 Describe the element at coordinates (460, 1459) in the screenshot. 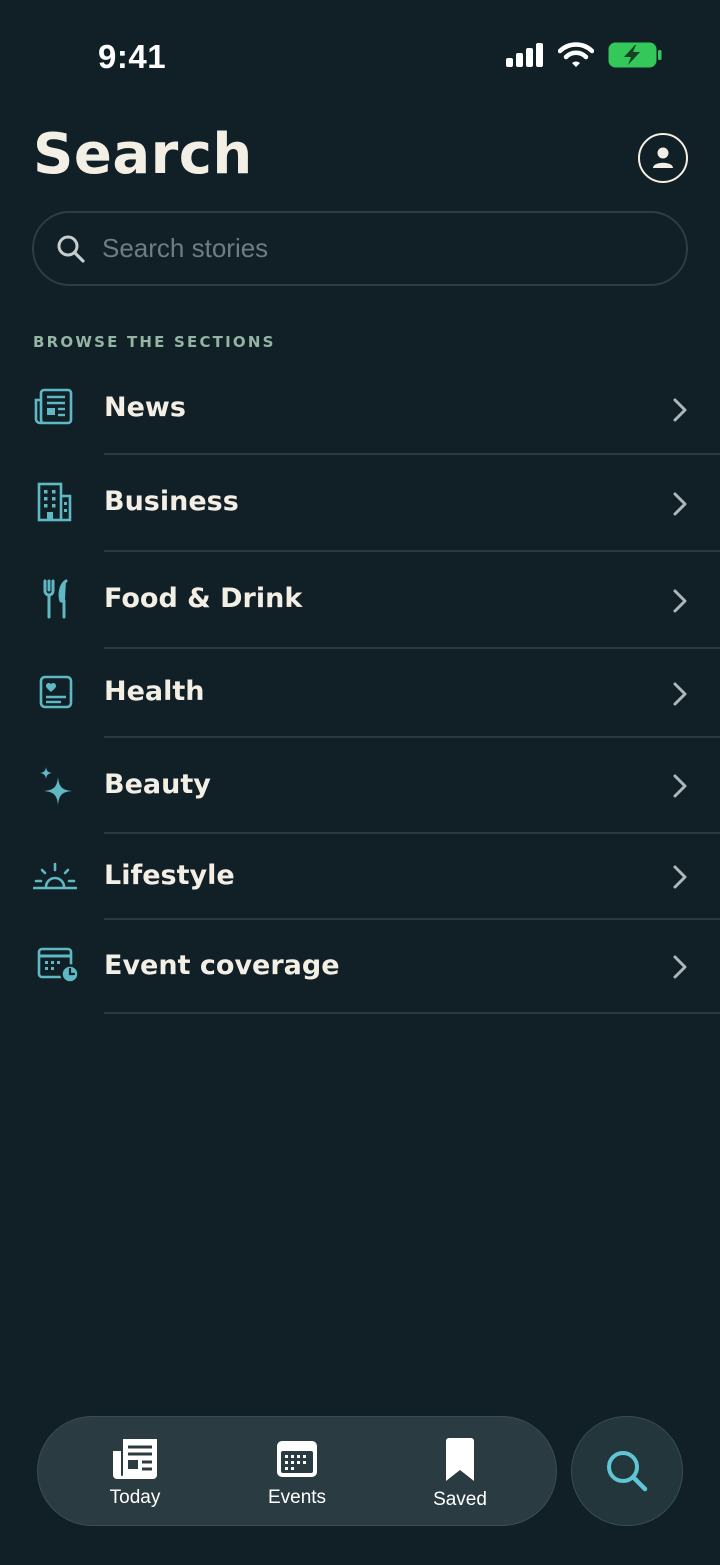

I see `bookmark-icon` at that location.